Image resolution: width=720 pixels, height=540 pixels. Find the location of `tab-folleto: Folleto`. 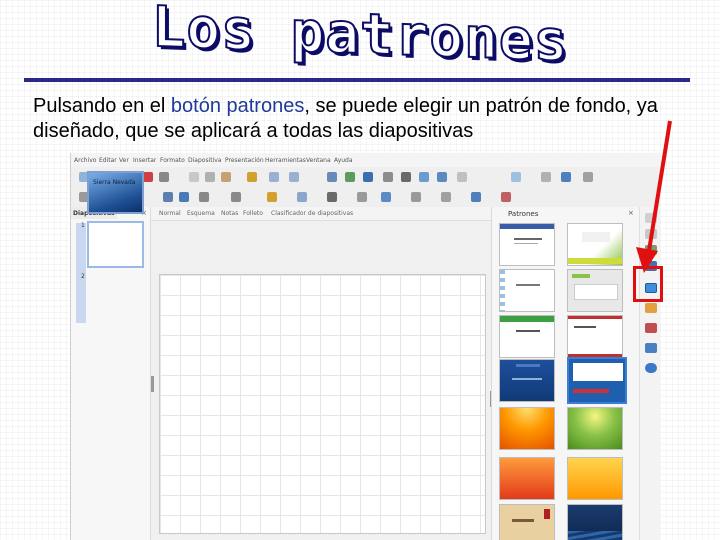

tab-folleto: Folleto is located at coordinates (253, 213).